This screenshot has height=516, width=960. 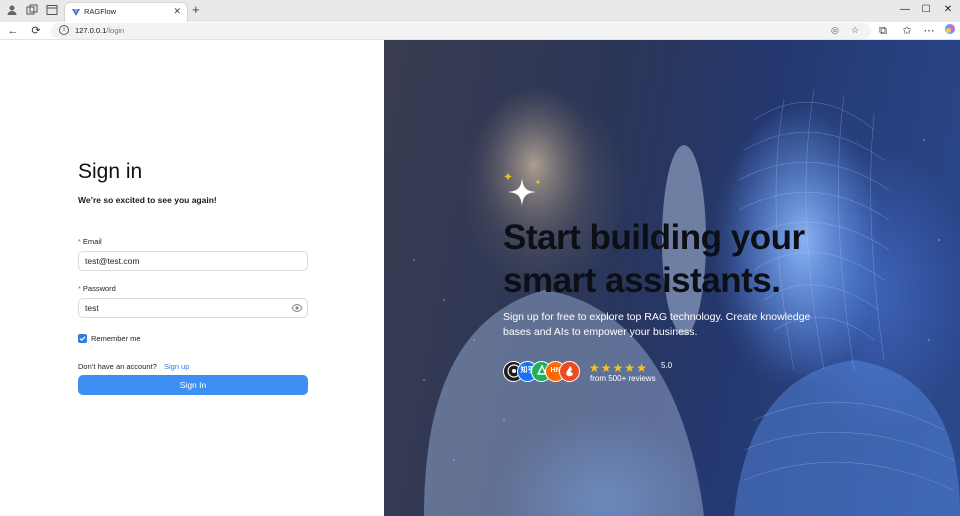 What do you see at coordinates (950, 31) in the screenshot?
I see `copilot-icon` at bounding box center [950, 31].